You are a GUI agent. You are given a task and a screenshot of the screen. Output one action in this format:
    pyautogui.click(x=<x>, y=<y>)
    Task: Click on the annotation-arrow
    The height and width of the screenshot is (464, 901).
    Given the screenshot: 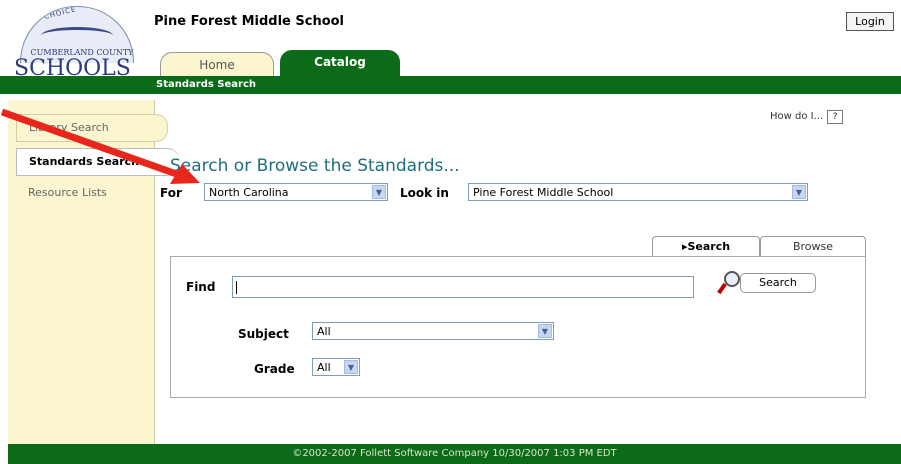 What is the action you would take?
    pyautogui.click(x=100, y=146)
    